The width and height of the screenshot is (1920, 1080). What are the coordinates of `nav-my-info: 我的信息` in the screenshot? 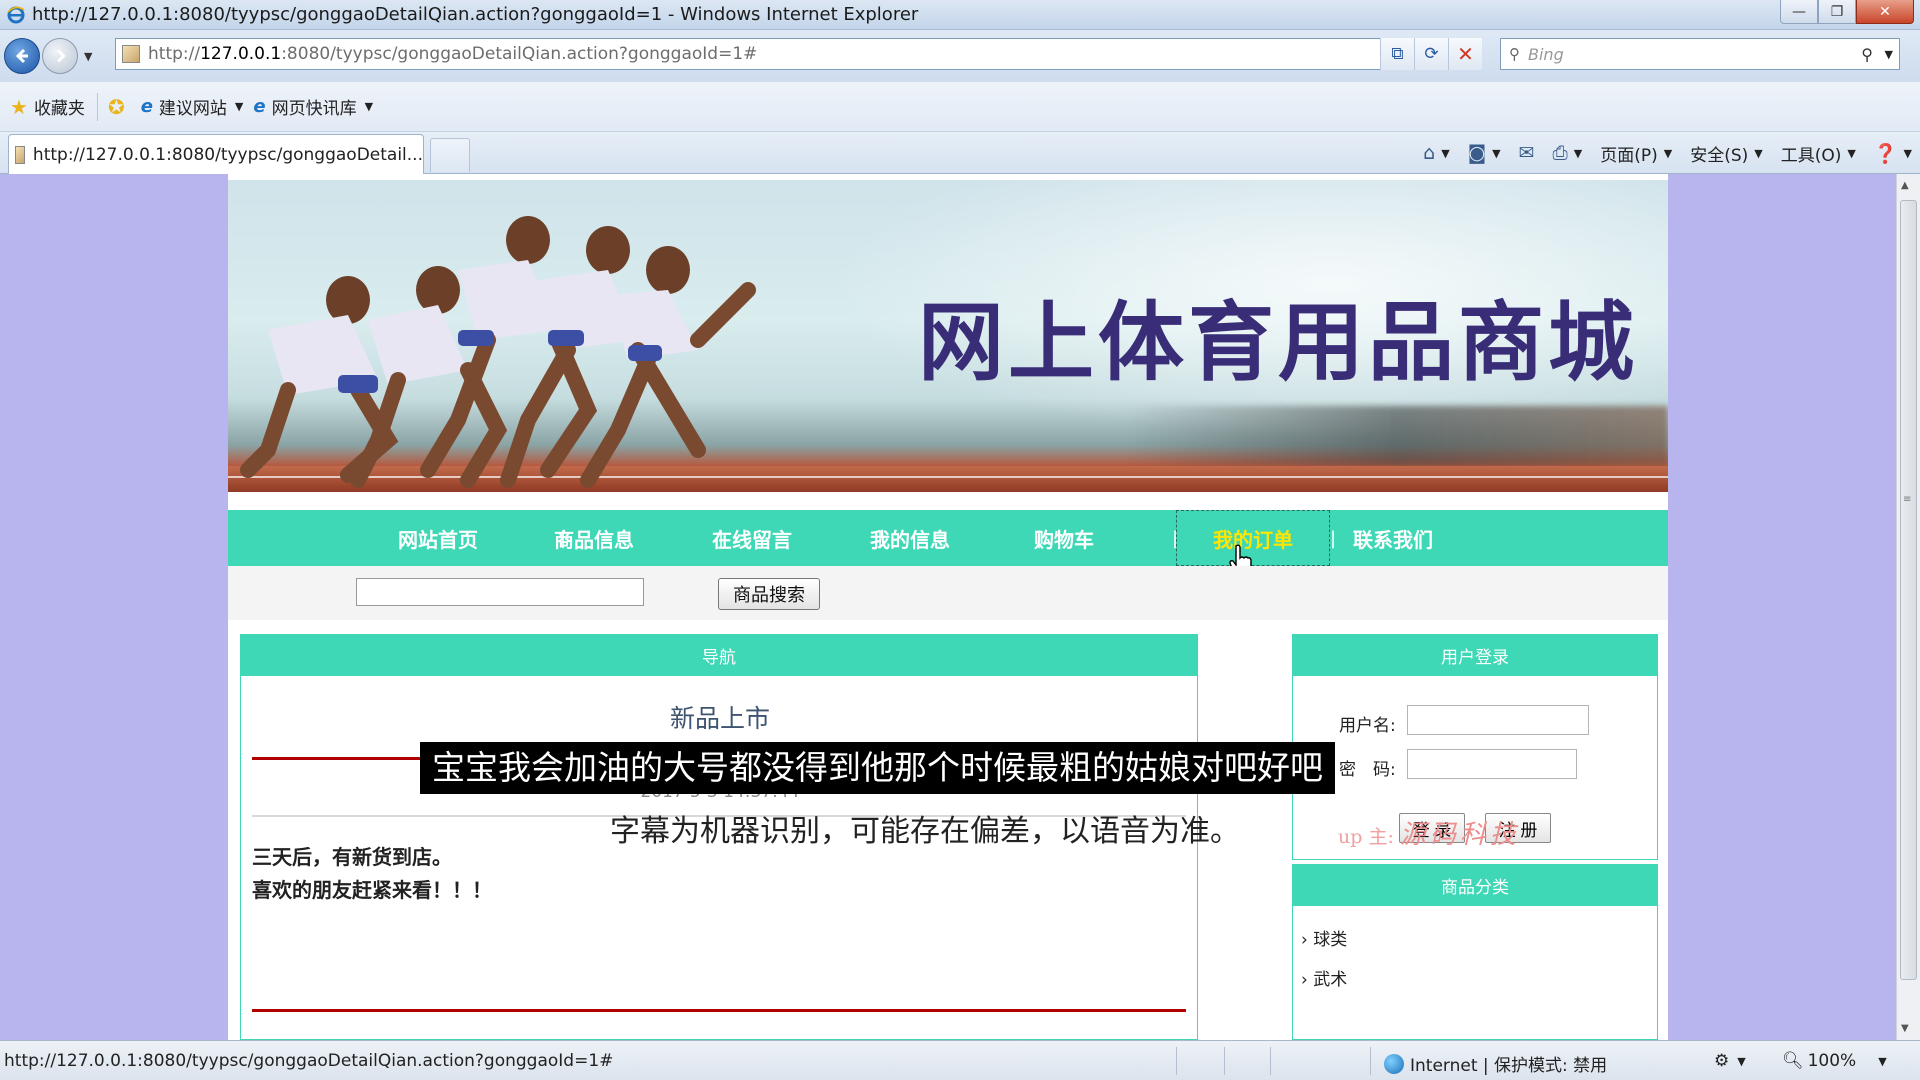 It's located at (910, 538).